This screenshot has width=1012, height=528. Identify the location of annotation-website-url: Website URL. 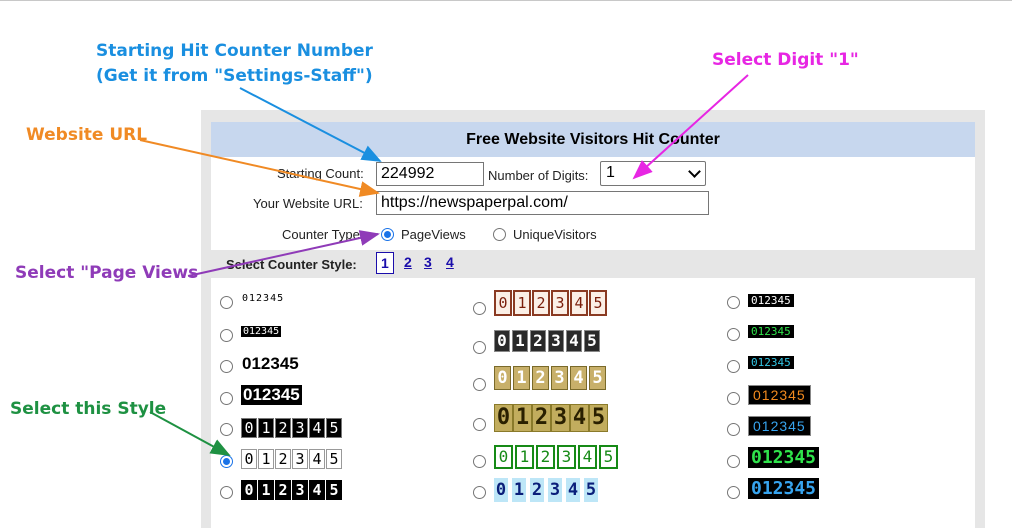
(87, 135).